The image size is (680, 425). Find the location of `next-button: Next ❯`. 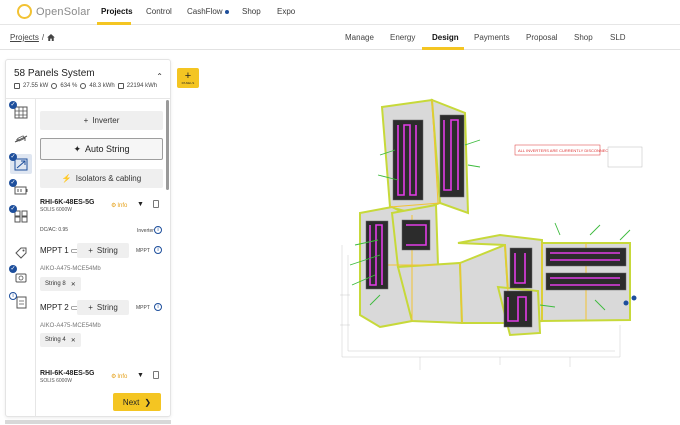

next-button: Next ❯ is located at coordinates (137, 402).